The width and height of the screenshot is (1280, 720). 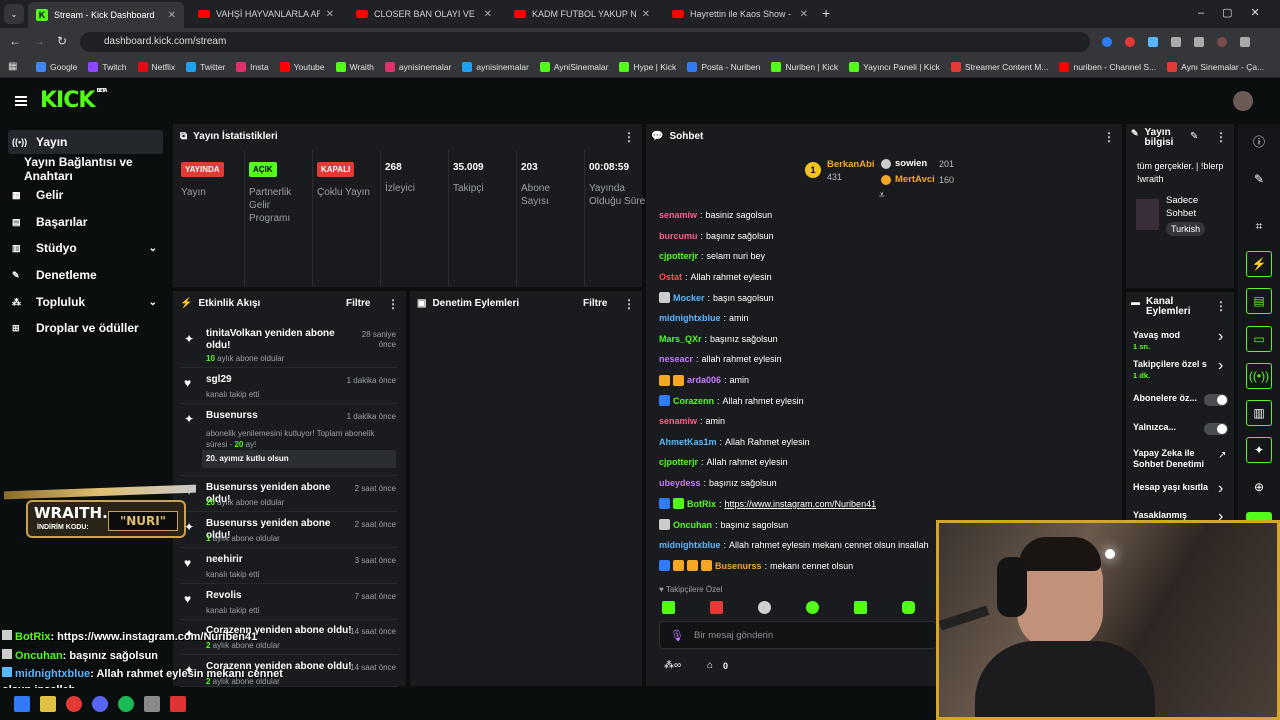 What do you see at coordinates (1221, 306) in the screenshot?
I see `channel-actions-menu-button: ⋮` at bounding box center [1221, 306].